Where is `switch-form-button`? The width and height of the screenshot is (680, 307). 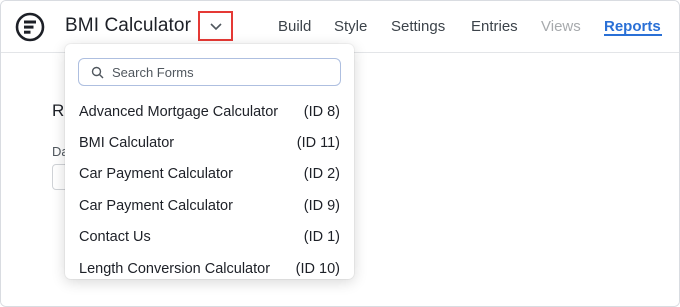 switch-form-button is located at coordinates (215, 26).